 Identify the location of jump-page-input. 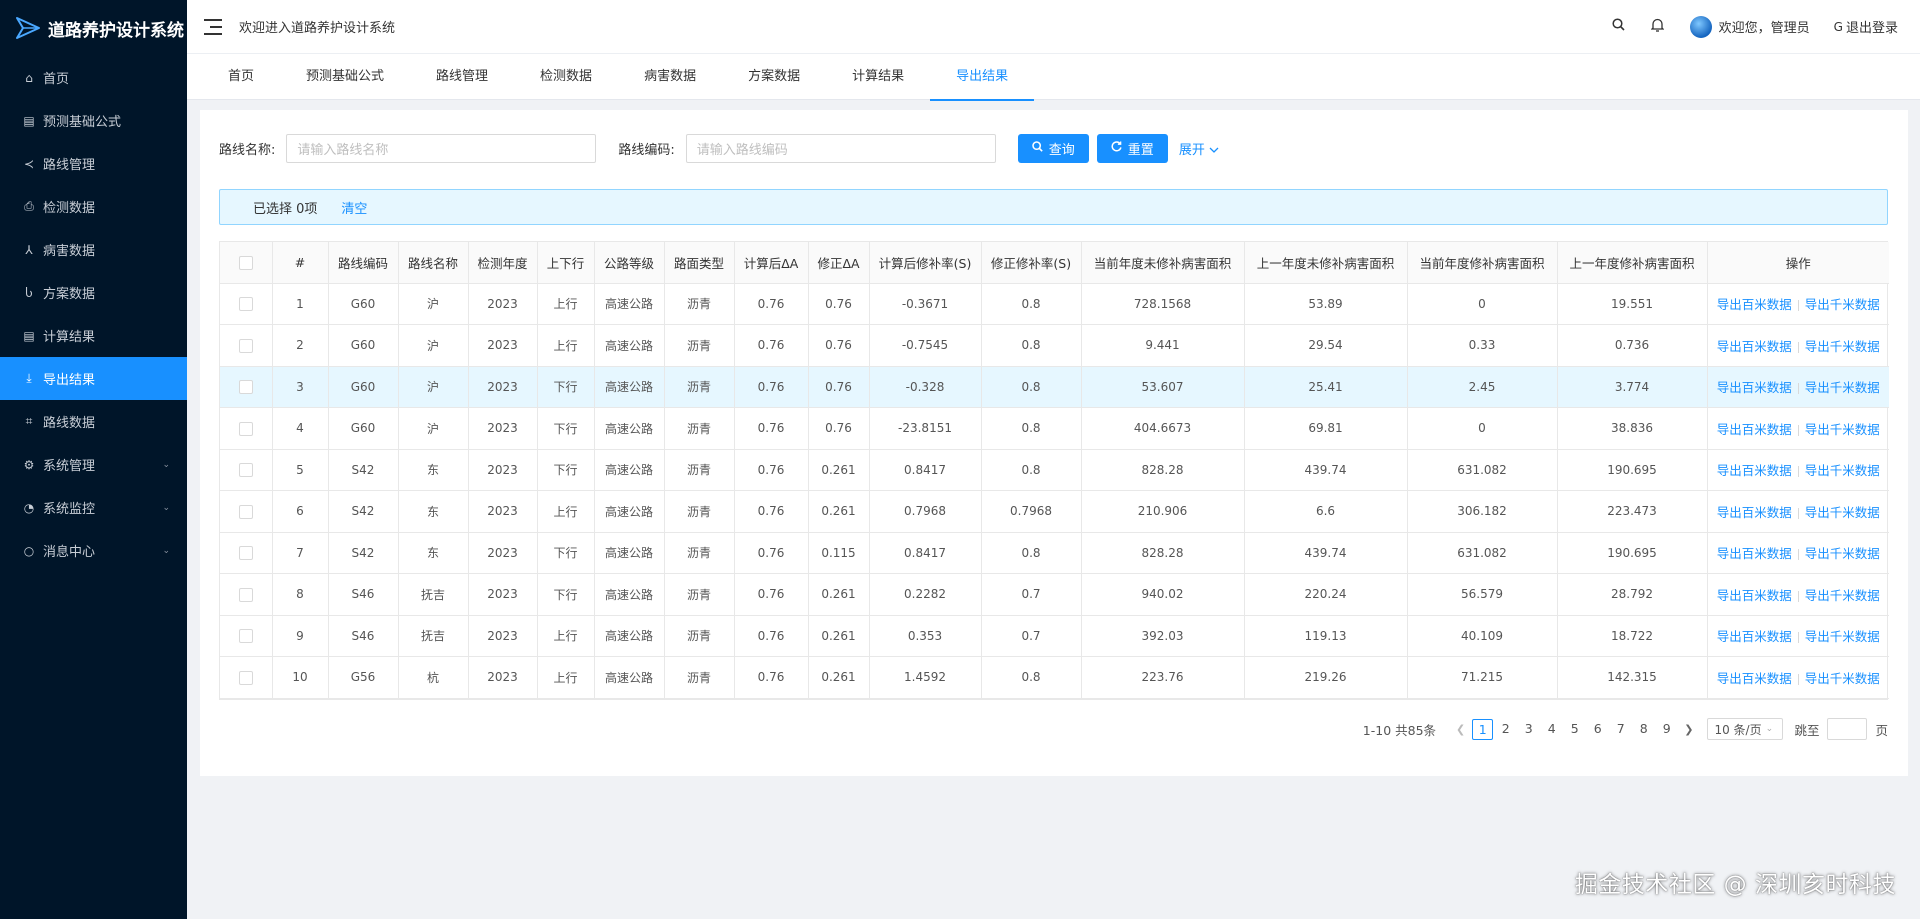
(1847, 729).